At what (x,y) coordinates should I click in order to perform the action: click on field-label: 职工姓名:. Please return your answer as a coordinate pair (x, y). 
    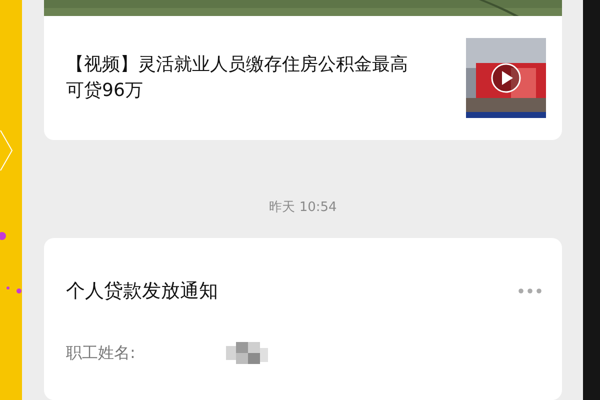
    Looking at the image, I should click on (101, 353).